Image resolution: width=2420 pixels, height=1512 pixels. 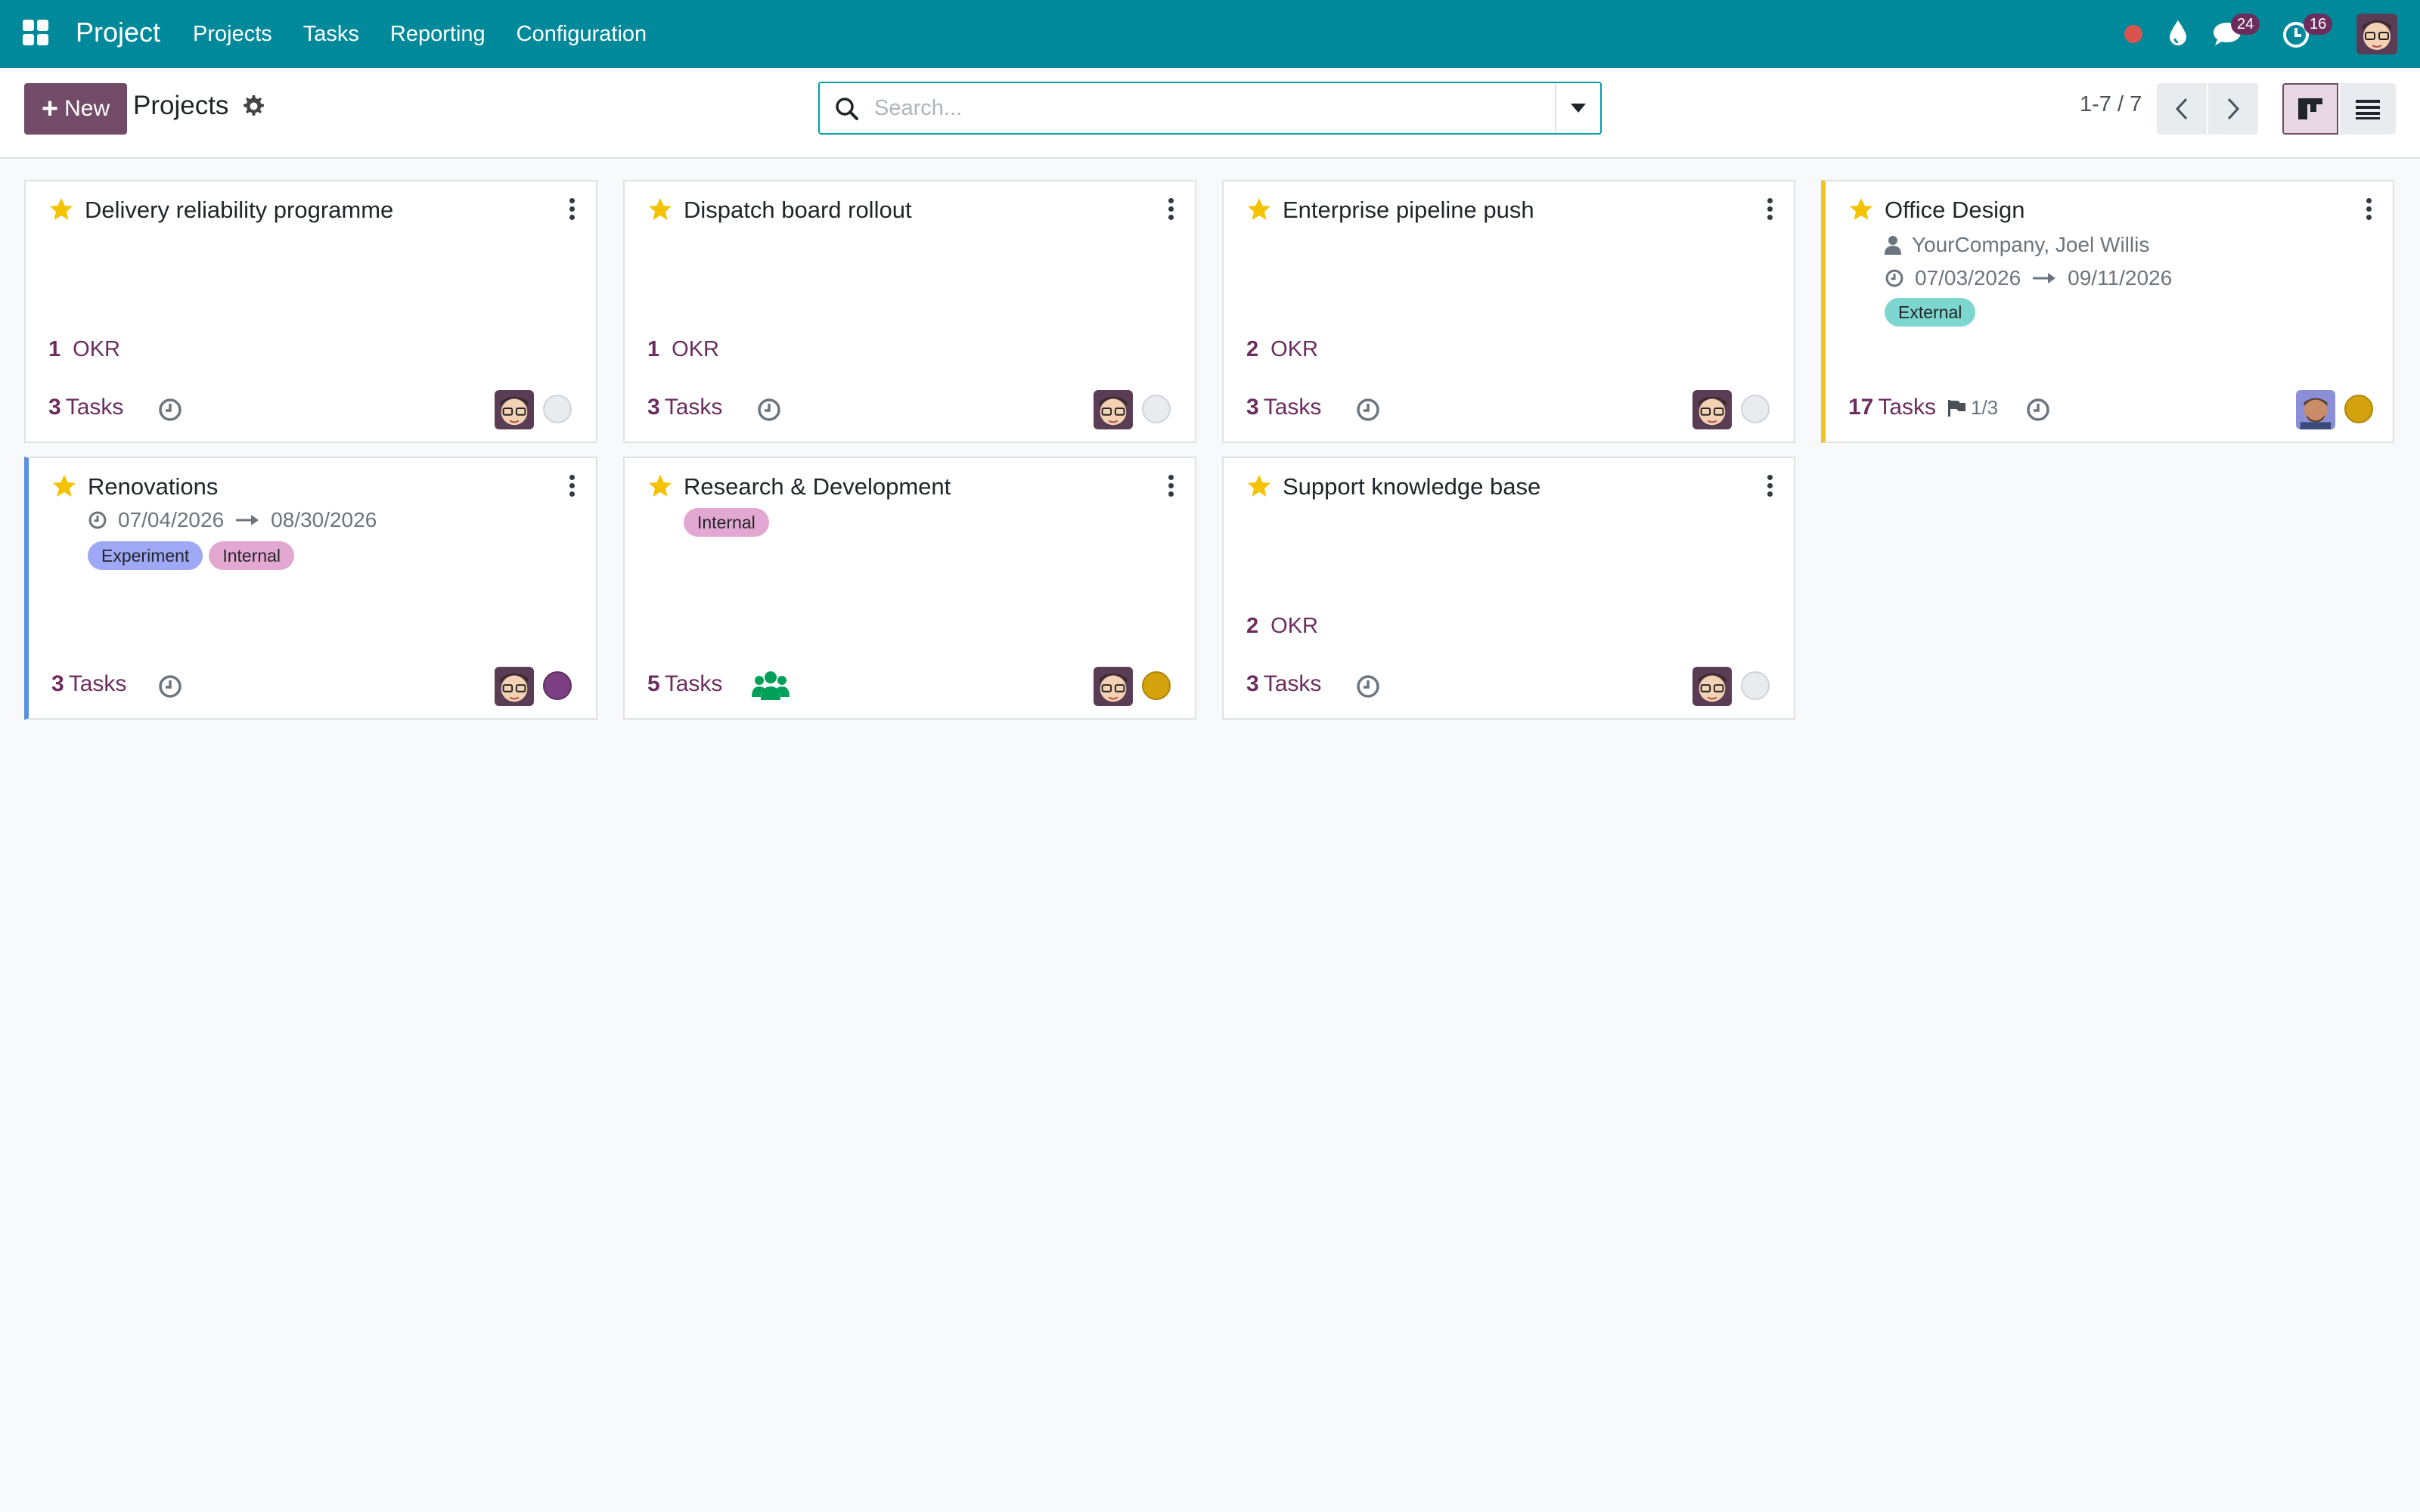 What do you see at coordinates (194, 555) in the screenshot?
I see `project-tags: Experiment Internal` at bounding box center [194, 555].